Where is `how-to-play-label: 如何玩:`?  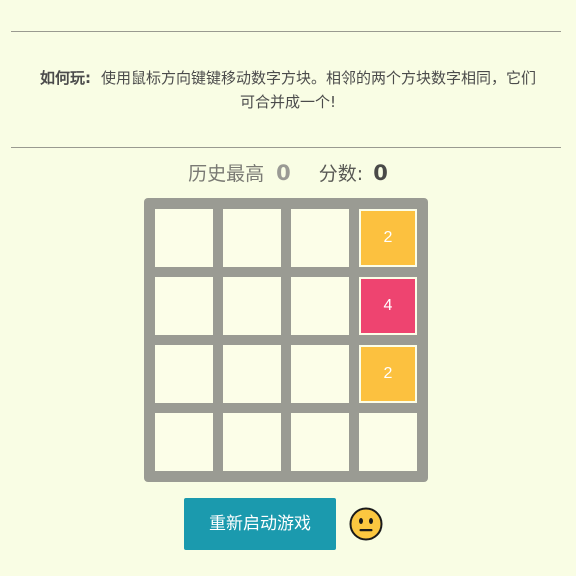 how-to-play-label: 如何玩: is located at coordinates (65, 78).